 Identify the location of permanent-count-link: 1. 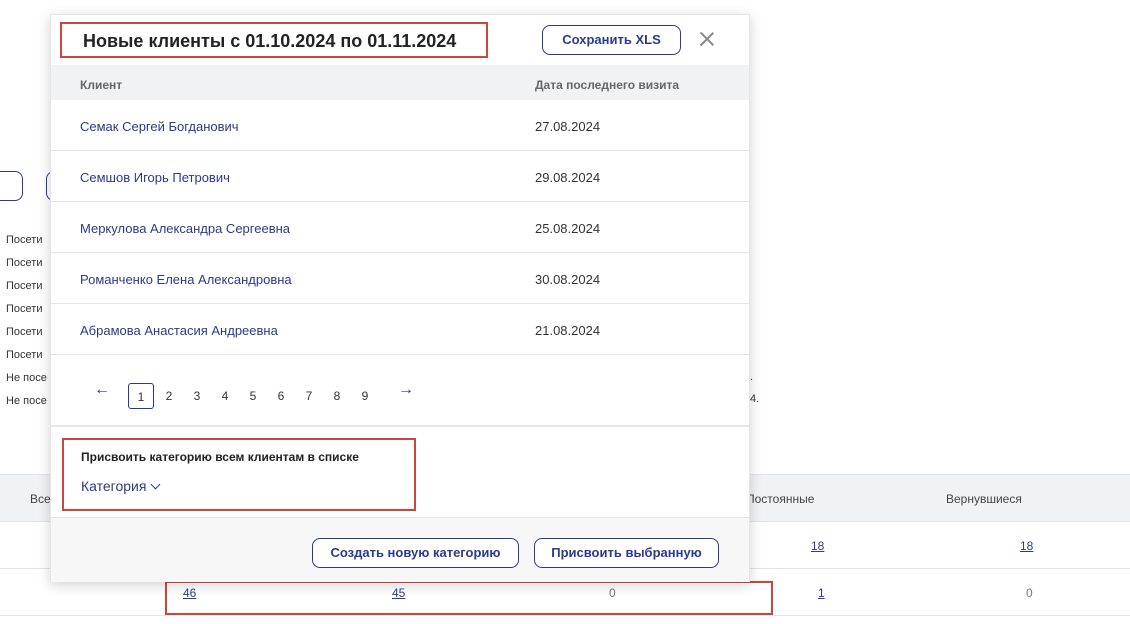
(821, 593).